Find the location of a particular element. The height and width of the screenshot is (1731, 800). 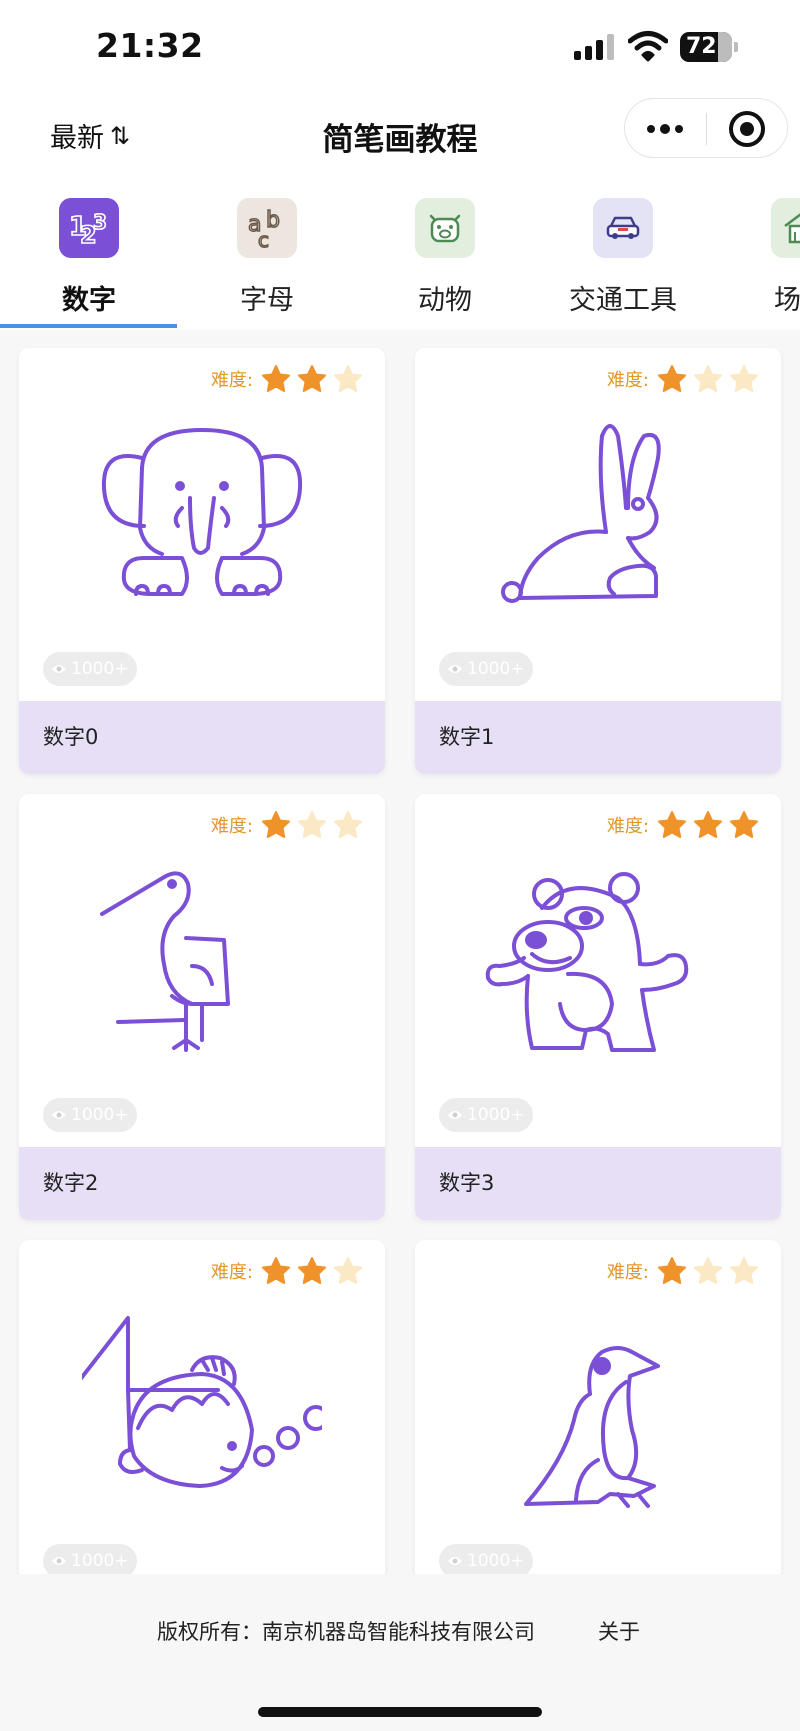

more-dots-icon is located at coordinates (665, 129).